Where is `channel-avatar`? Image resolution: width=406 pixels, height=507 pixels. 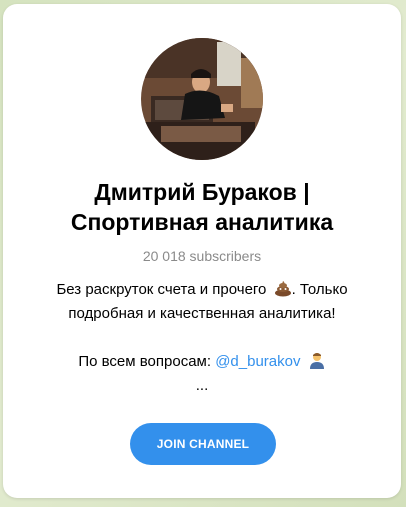
channel-avatar is located at coordinates (202, 99).